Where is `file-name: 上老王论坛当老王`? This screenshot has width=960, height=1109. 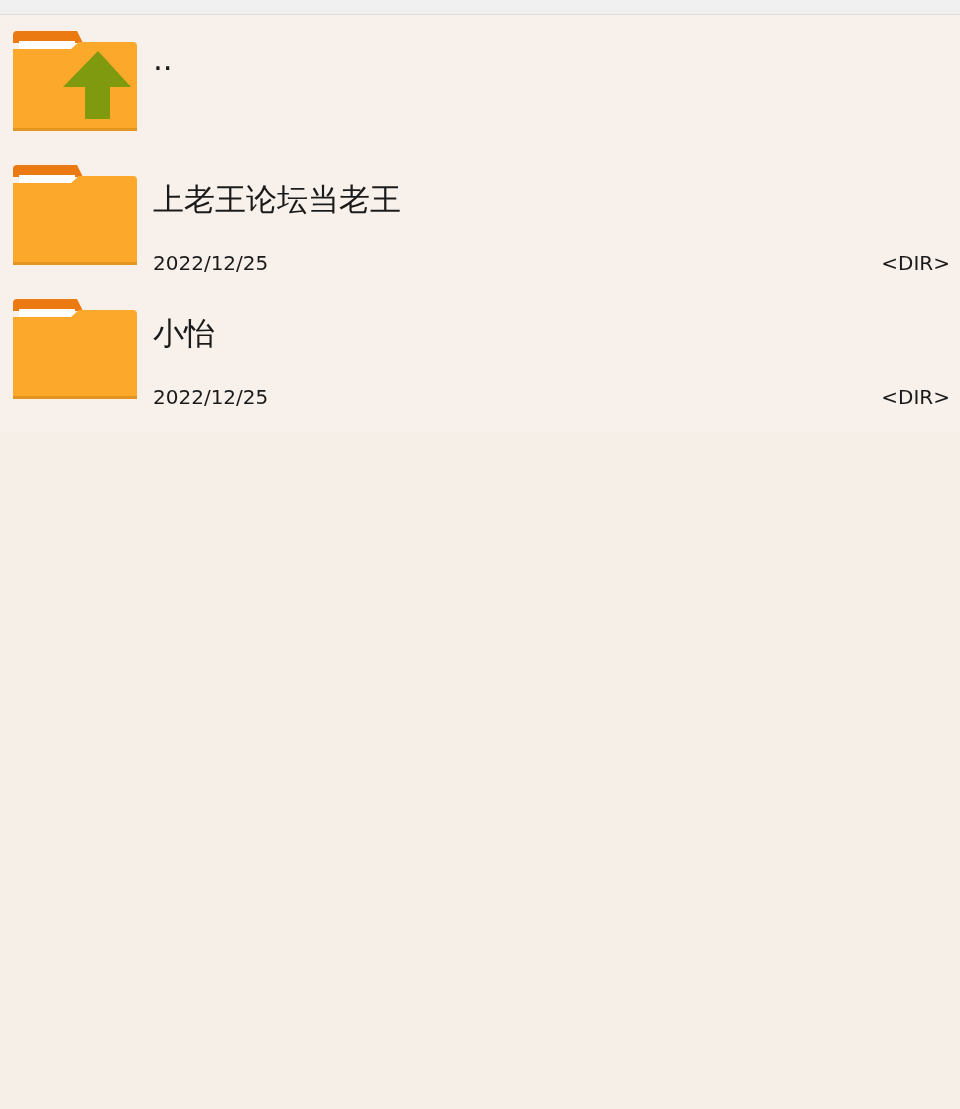 file-name: 上老王论坛当老王 is located at coordinates (277, 199).